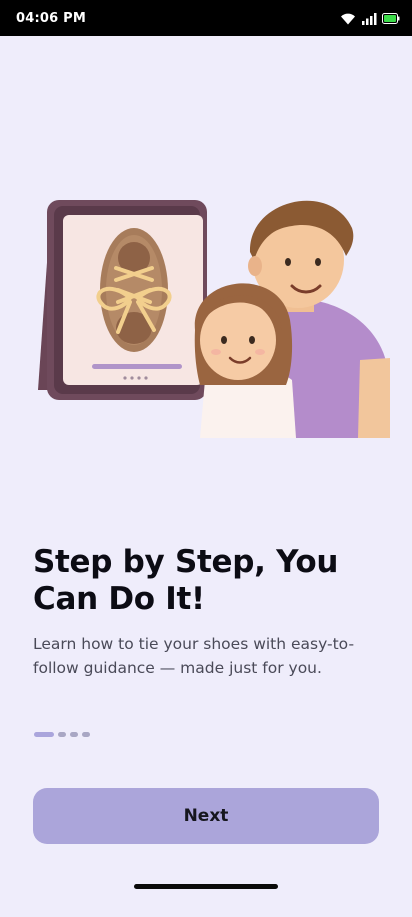 The width and height of the screenshot is (412, 917). I want to click on battery-icon, so click(391, 18).